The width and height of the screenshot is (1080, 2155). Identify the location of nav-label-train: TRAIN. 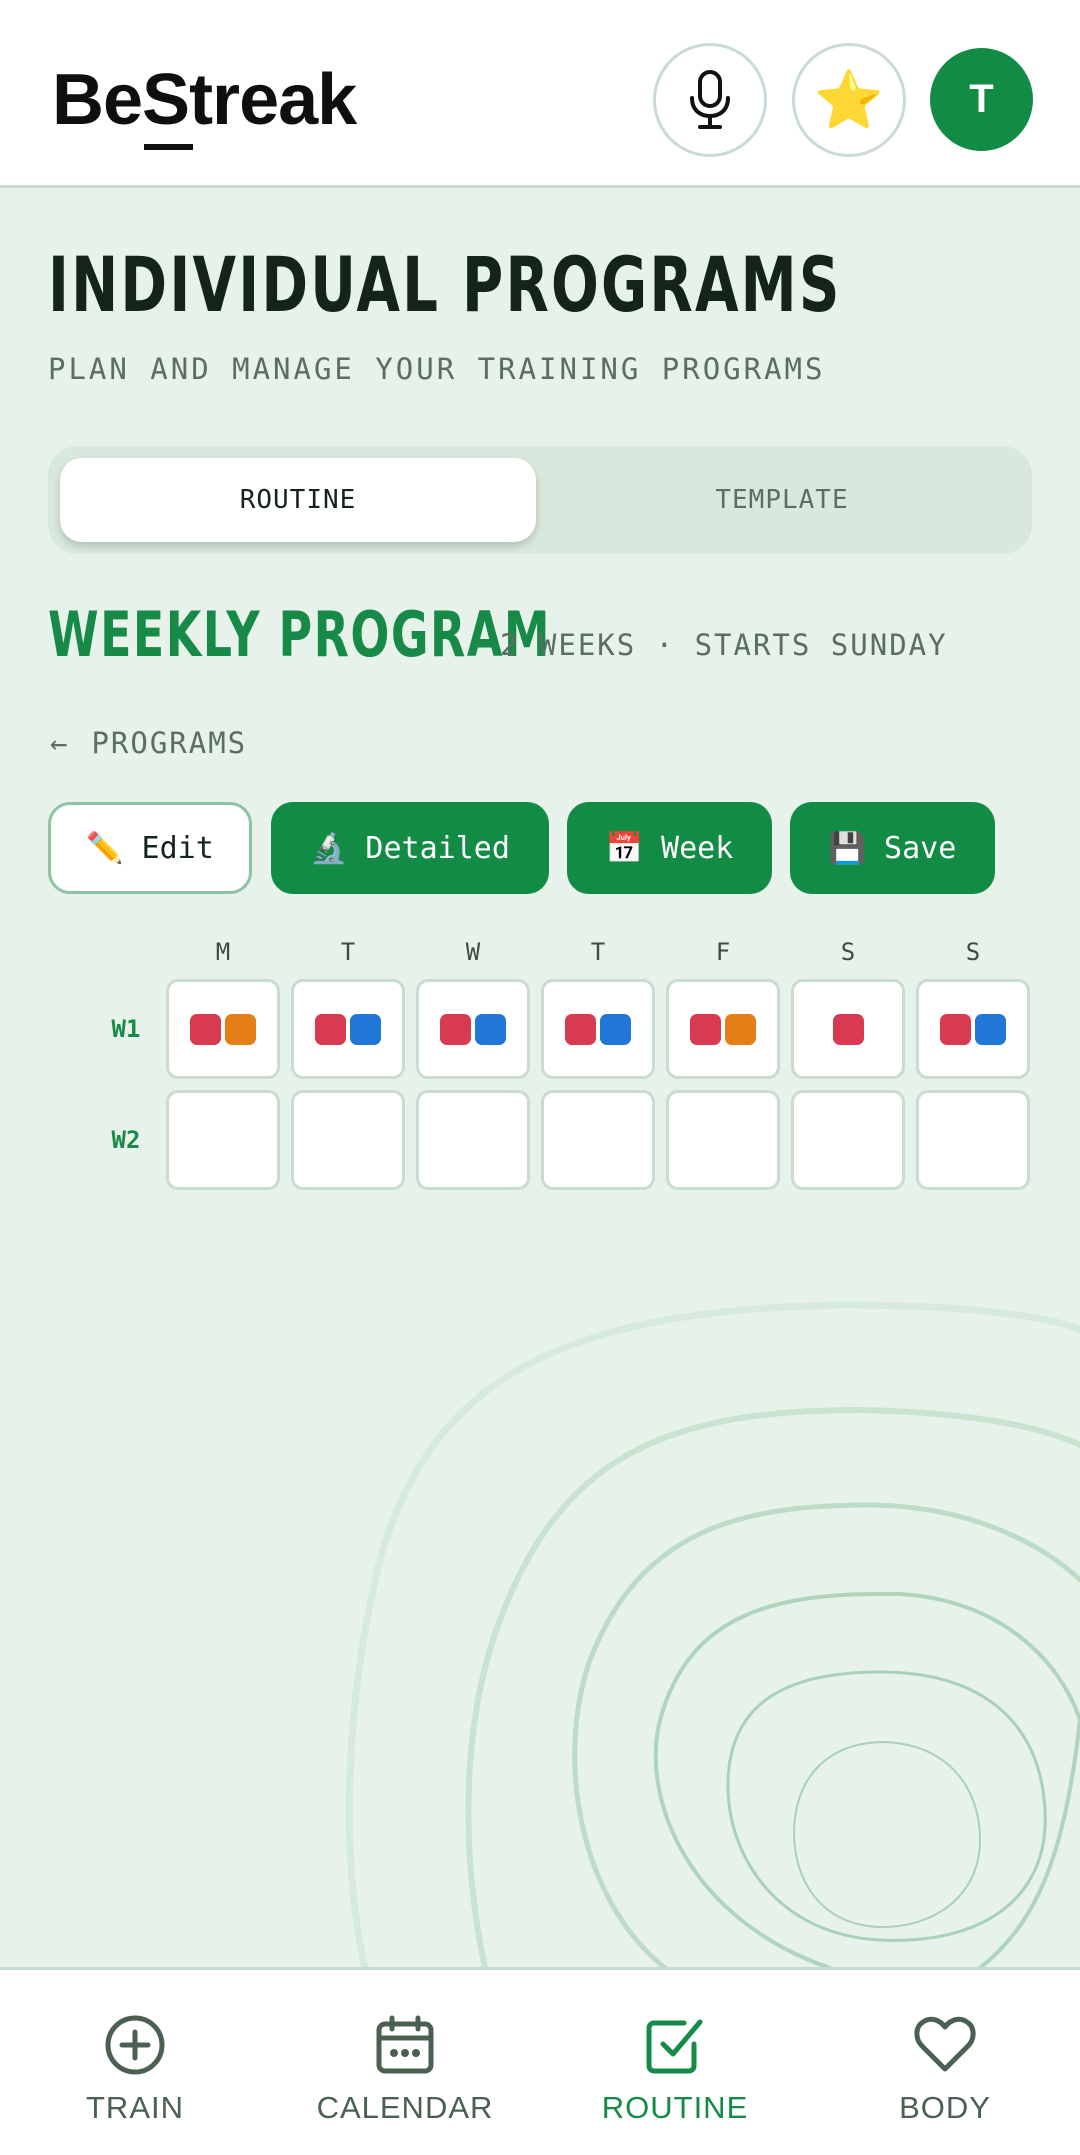
(135, 2107).